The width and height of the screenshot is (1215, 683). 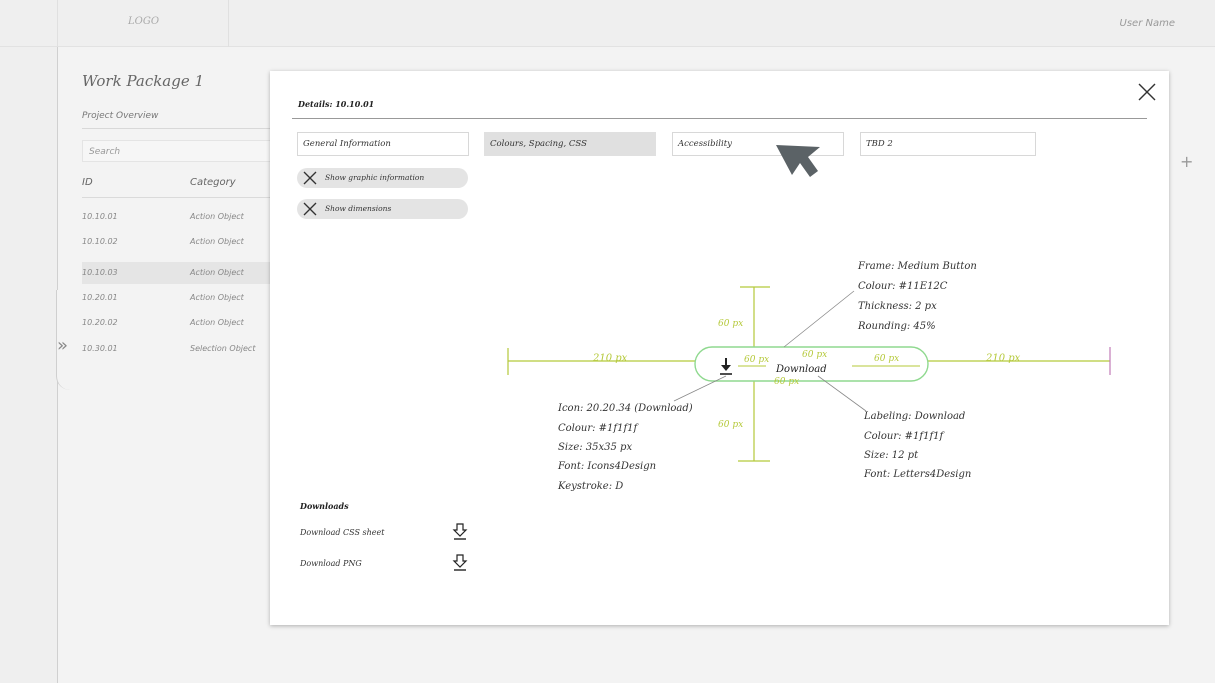 I want to click on frame-note: Frame: Medium Button, so click(x=917, y=266).